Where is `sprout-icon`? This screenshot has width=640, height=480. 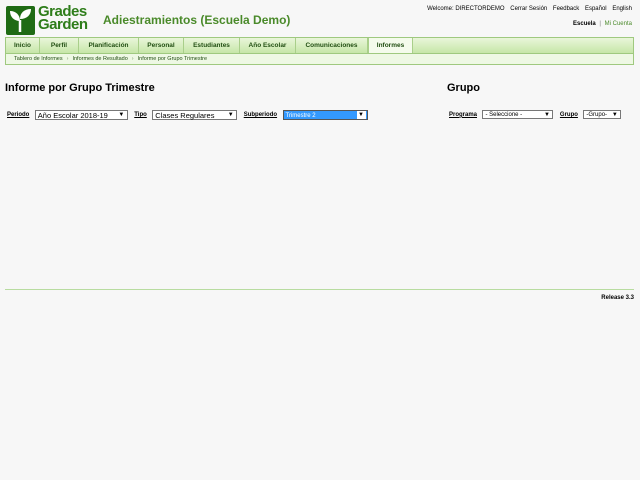
sprout-icon is located at coordinates (20, 20).